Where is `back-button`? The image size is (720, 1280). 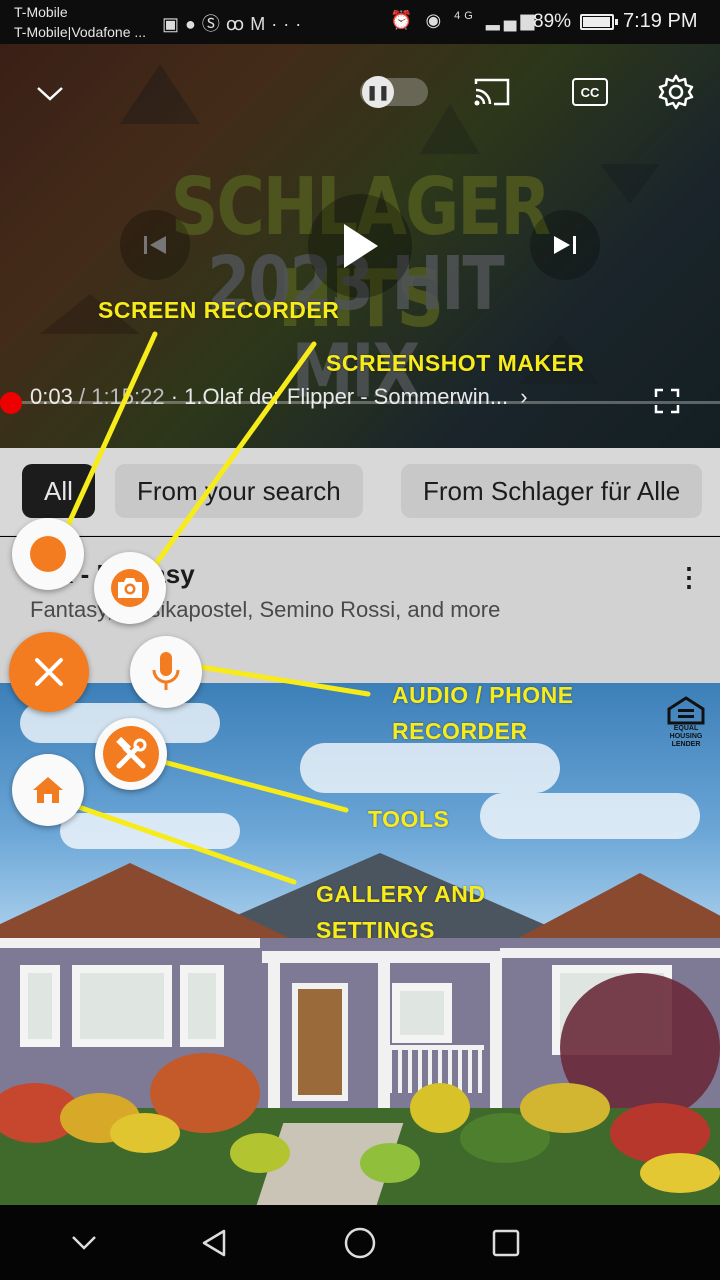
back-button is located at coordinates (214, 1243).